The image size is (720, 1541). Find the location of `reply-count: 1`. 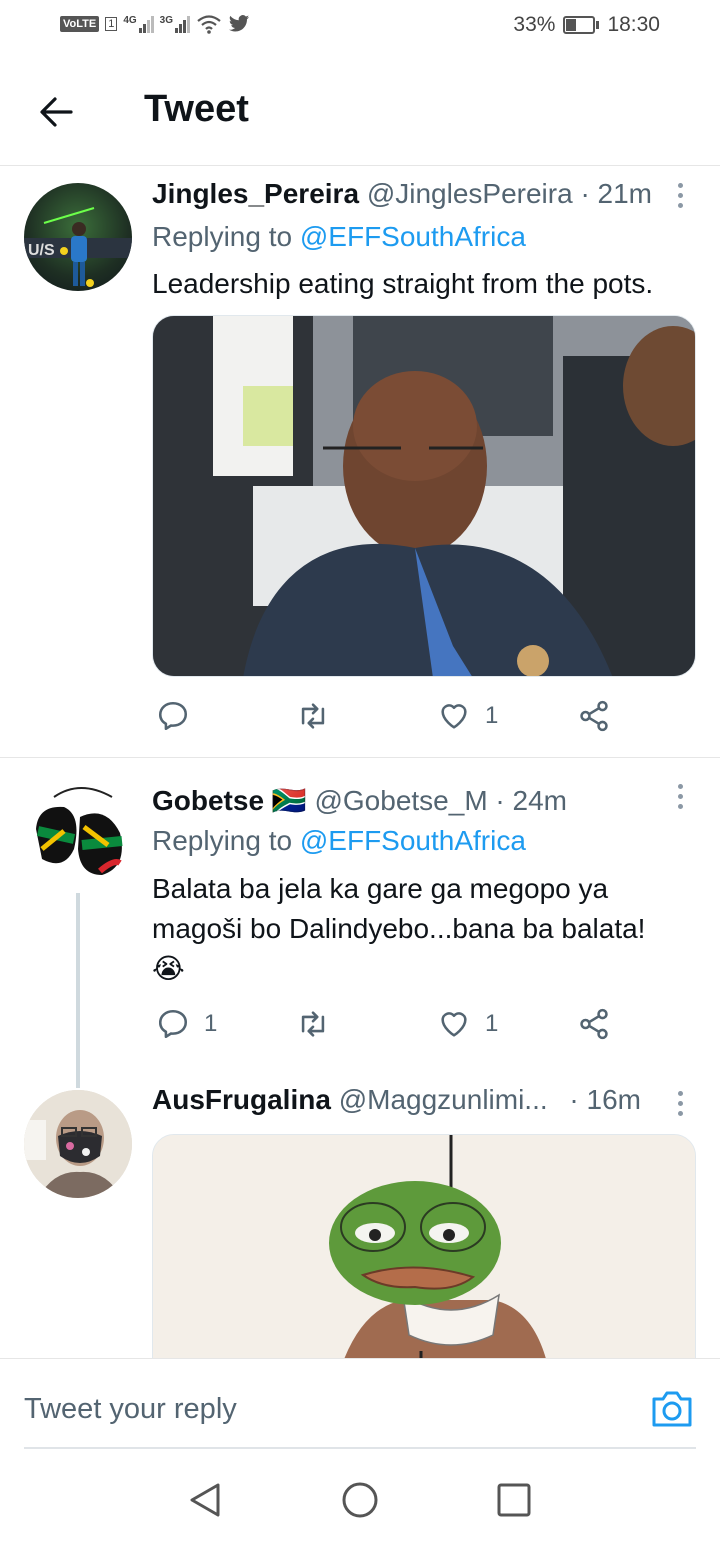

reply-count: 1 is located at coordinates (211, 1023).